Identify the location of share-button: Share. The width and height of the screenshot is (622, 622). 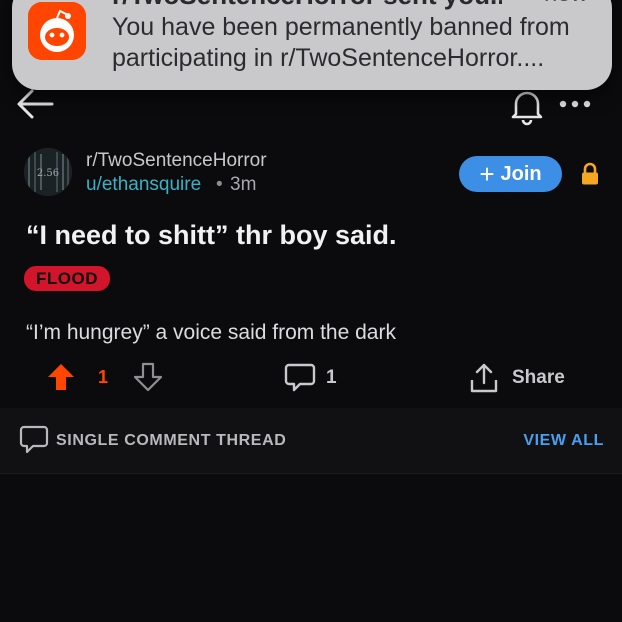
(538, 378).